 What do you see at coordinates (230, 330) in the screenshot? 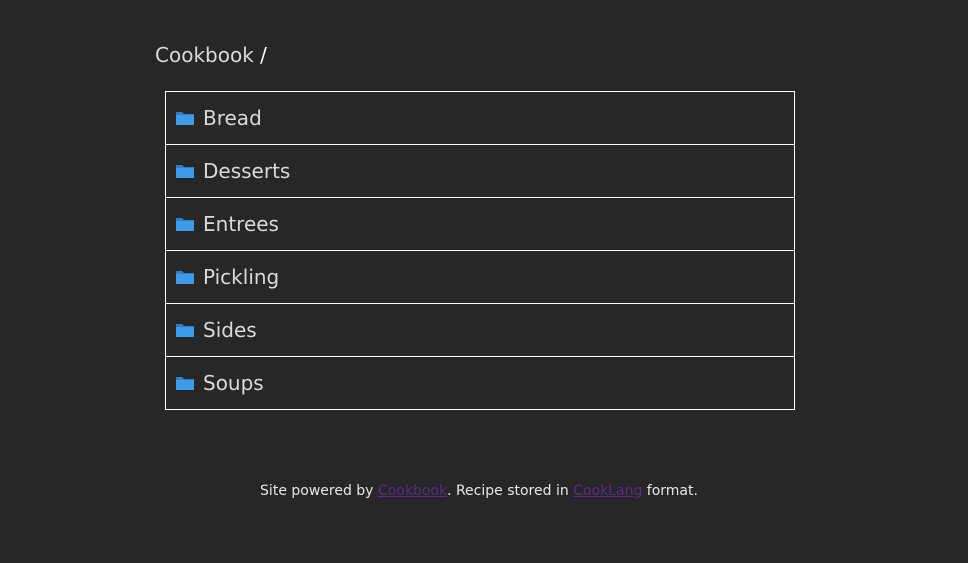
I see `folder-label: Sides` at bounding box center [230, 330].